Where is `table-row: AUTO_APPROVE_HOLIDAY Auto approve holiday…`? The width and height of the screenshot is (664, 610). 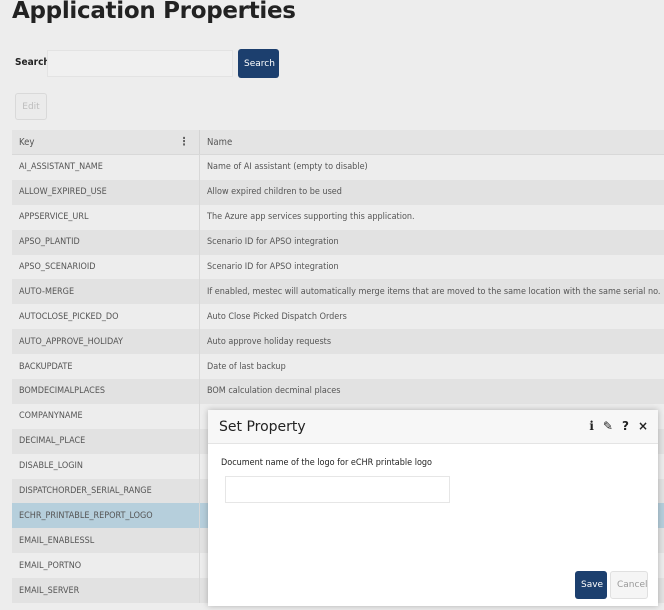
table-row: AUTO_APPROVE_HOLIDAY Auto approve holiday… is located at coordinates (338, 342).